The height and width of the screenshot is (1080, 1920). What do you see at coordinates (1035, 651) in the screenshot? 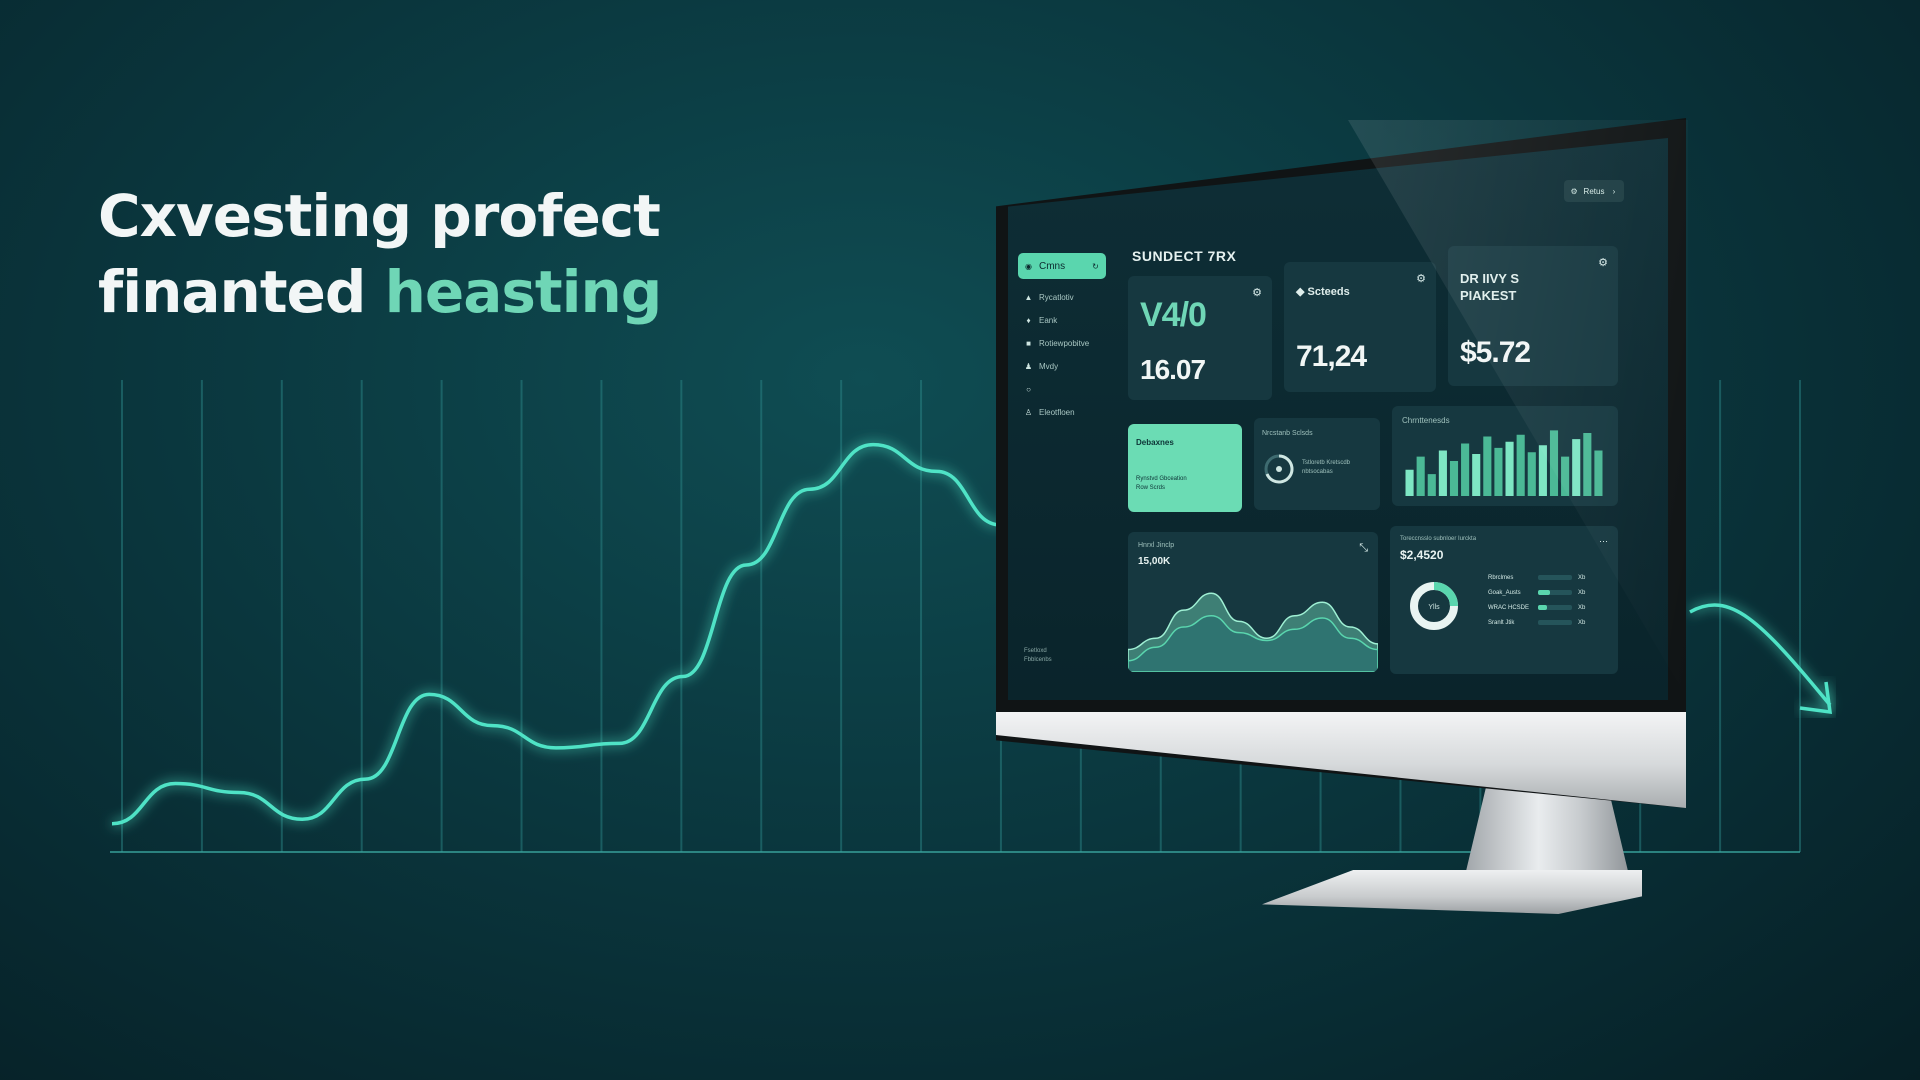
I see `sidebar-footer-line: Fsetloxd` at bounding box center [1035, 651].